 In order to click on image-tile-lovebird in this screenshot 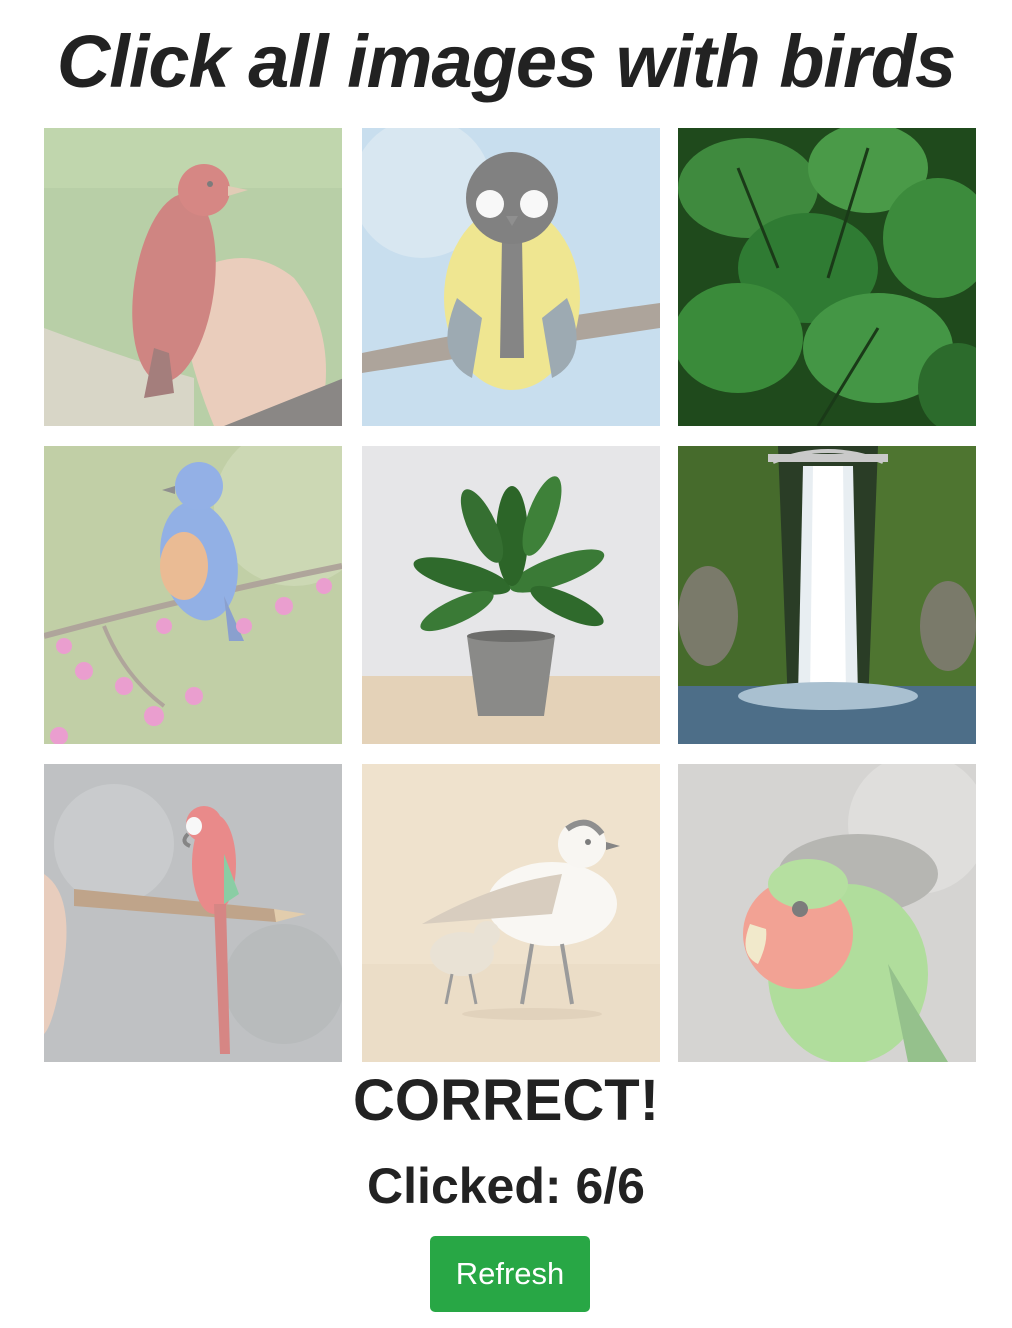, I will do `click(827, 913)`.